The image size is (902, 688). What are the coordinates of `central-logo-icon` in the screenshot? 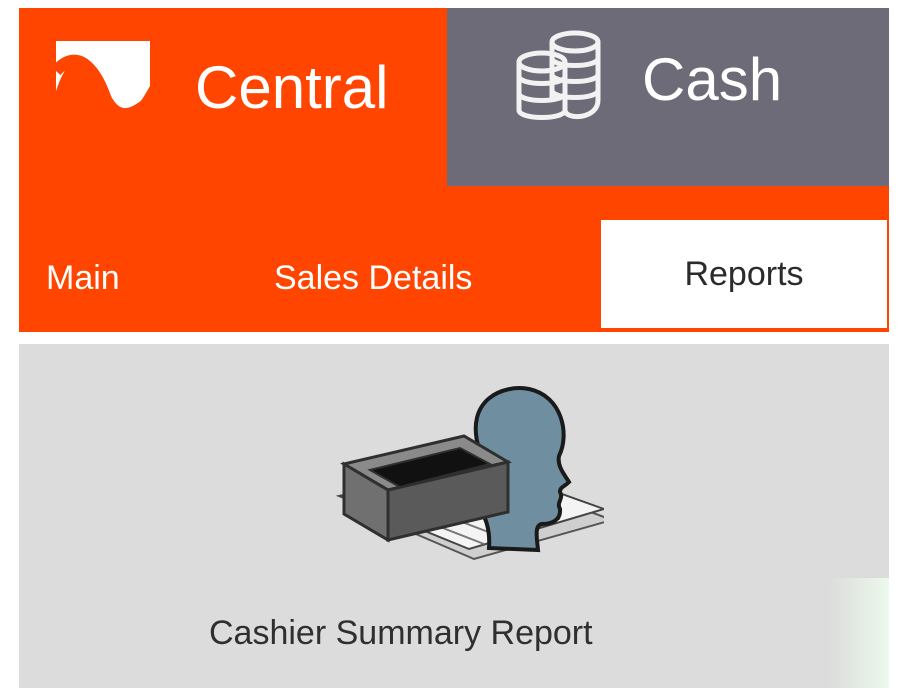 It's located at (103, 91).